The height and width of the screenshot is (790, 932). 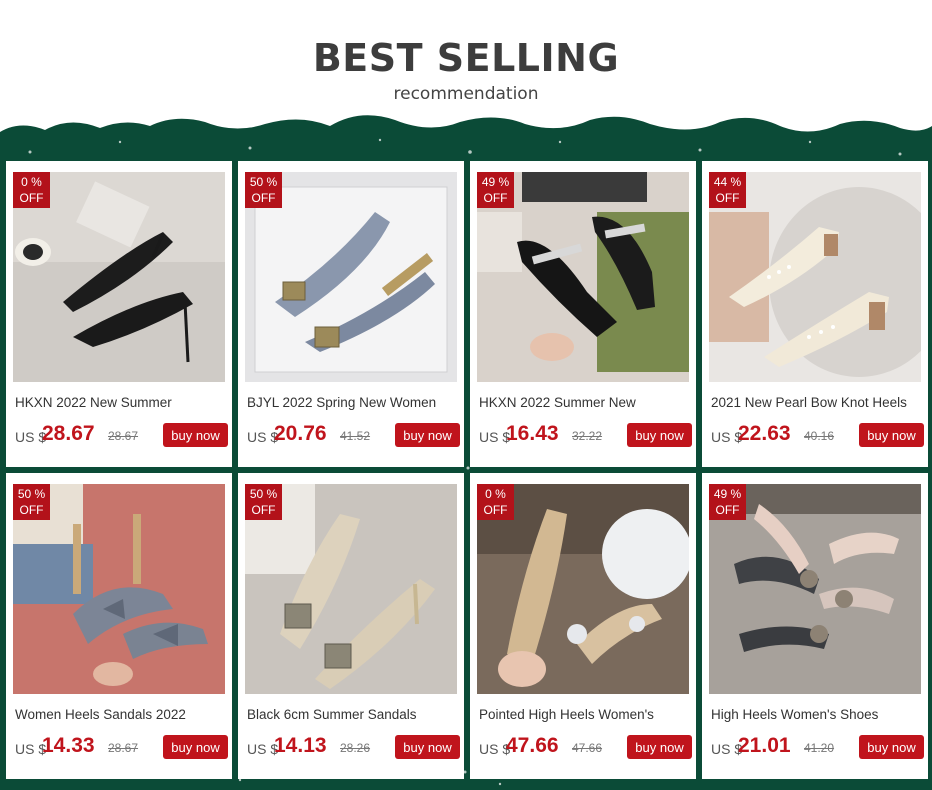 I want to click on sale-price: 16.43, so click(x=532, y=433).